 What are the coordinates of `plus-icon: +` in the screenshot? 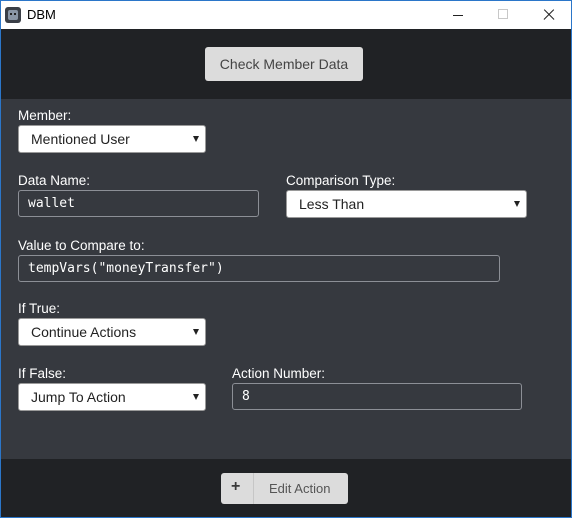 It's located at (236, 486).